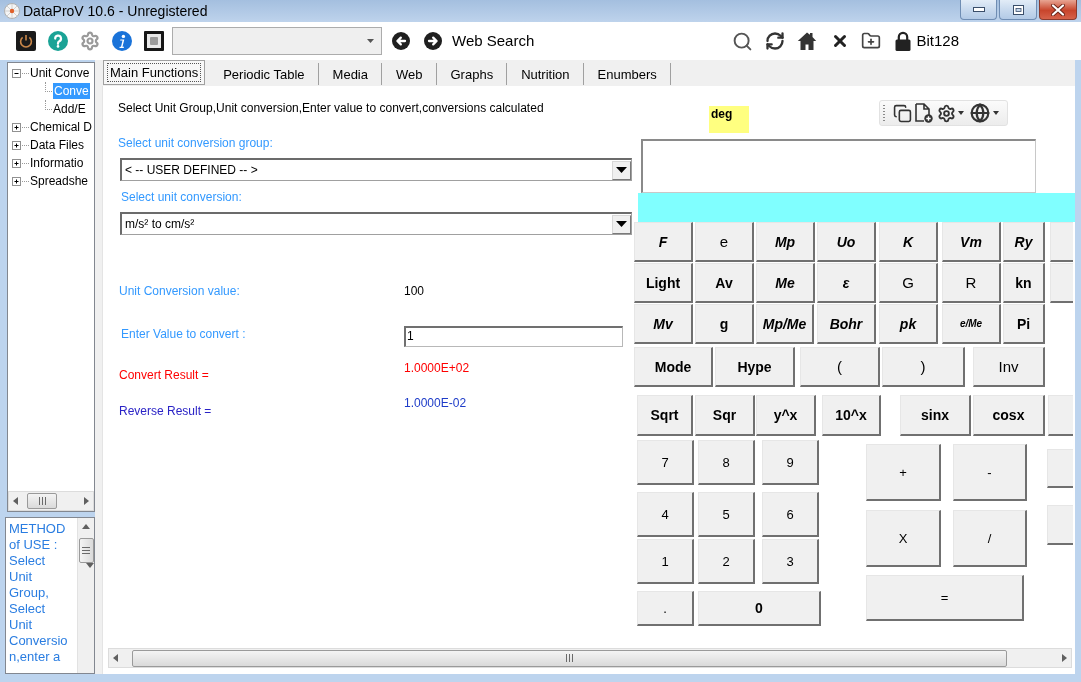 This screenshot has width=1081, height=682. I want to click on collapse-icon, so click(20, 73).